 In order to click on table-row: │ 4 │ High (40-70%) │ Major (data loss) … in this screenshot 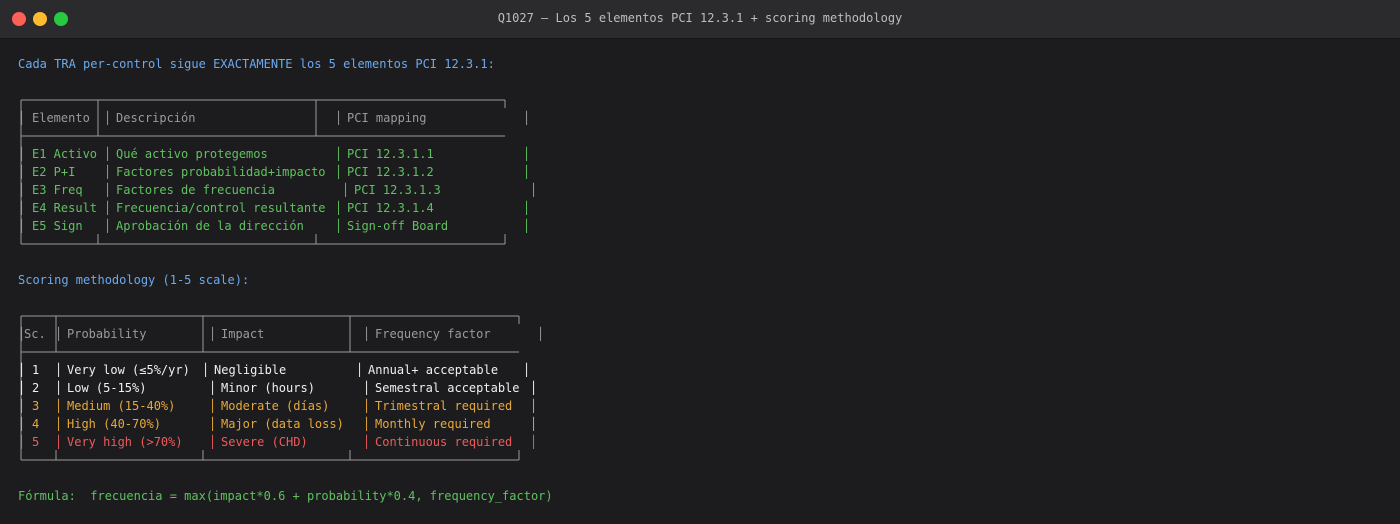, I will do `click(278, 424)`.